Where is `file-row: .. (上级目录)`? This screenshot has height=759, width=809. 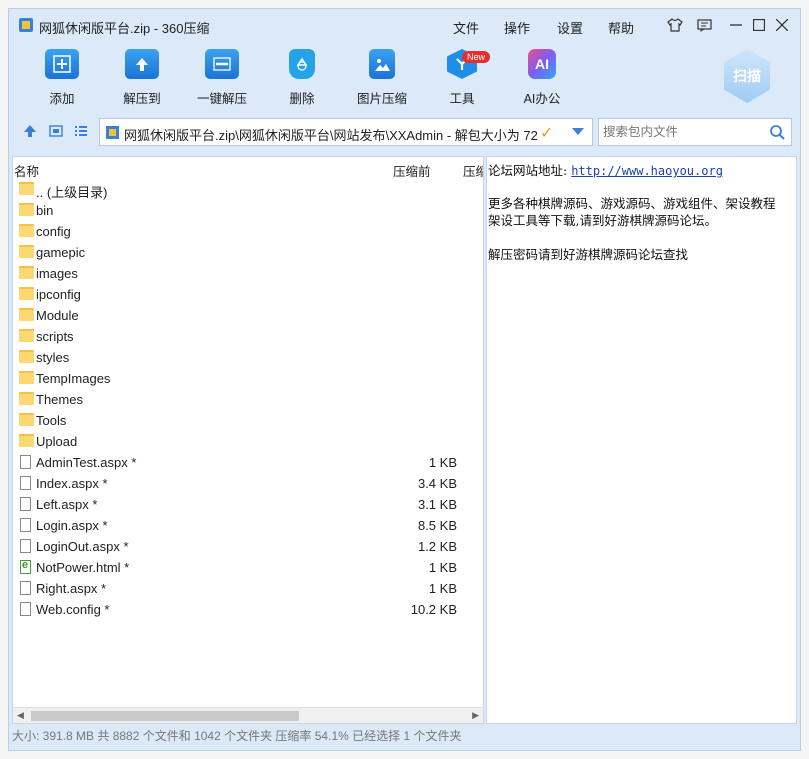
file-row: .. (上级目录) is located at coordinates (248, 189).